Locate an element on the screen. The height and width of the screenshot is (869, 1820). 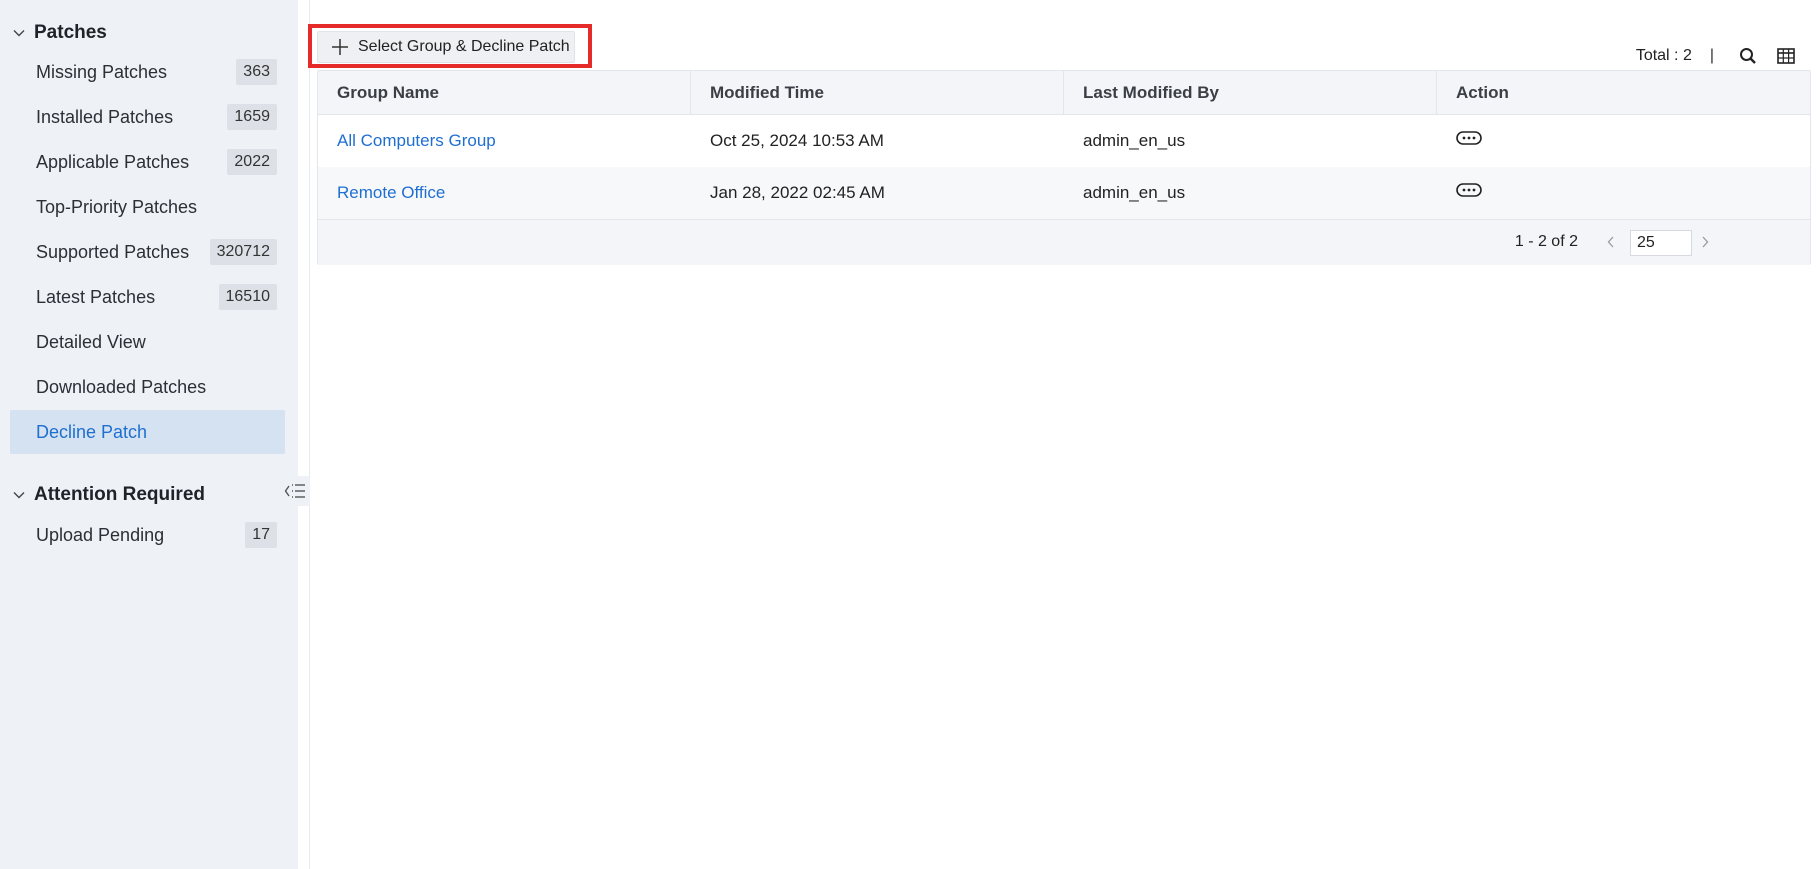
sidebar-item-label: Decline Patch is located at coordinates (92, 431).